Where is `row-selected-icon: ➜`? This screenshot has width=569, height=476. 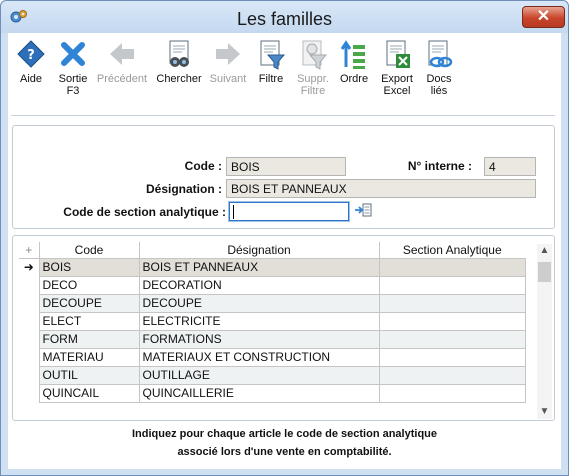
row-selected-icon: ➜ is located at coordinates (29, 267).